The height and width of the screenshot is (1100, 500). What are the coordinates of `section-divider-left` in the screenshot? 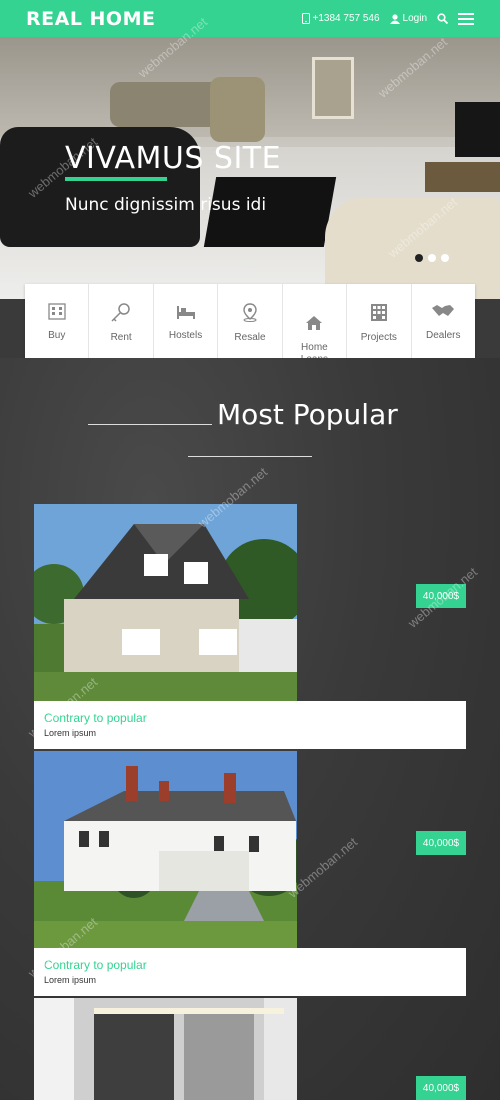 It's located at (150, 424).